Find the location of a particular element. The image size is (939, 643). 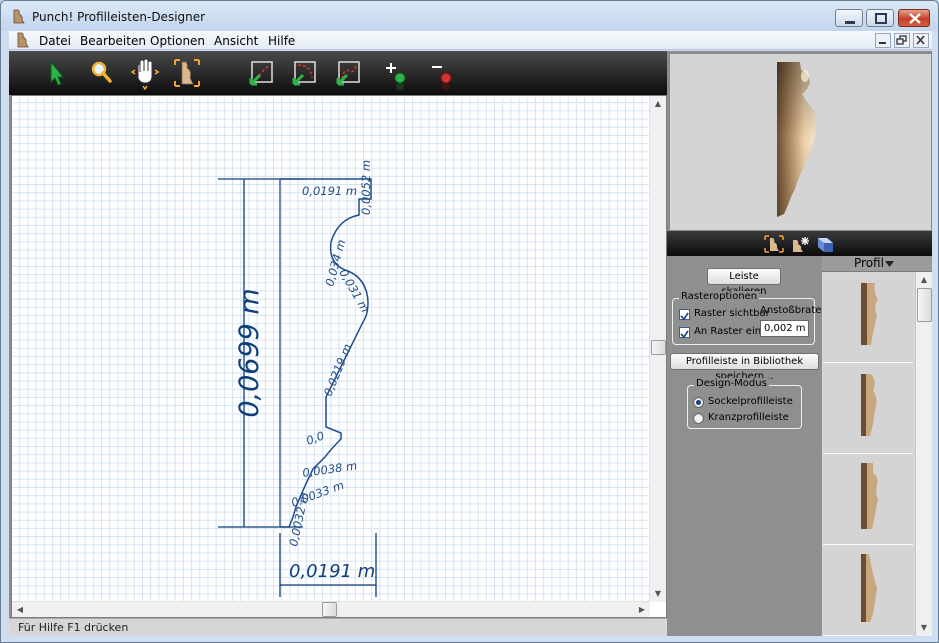

close-button is located at coordinates (914, 18).